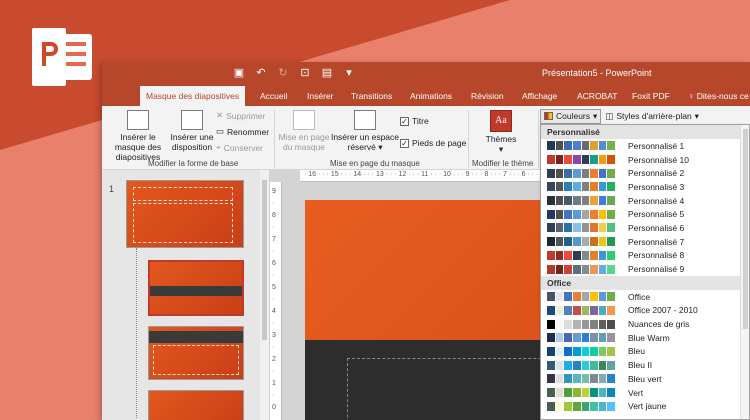 This screenshot has width=750, height=420. I want to click on thumbnail-scrollbar, so click(264, 295).